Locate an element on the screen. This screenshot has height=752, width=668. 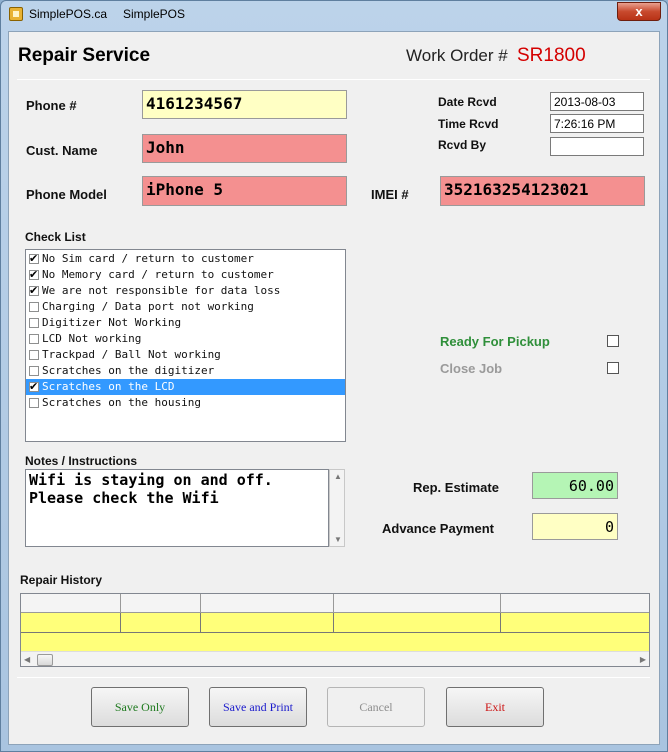
received-by-label: Rcvd By is located at coordinates (462, 145).